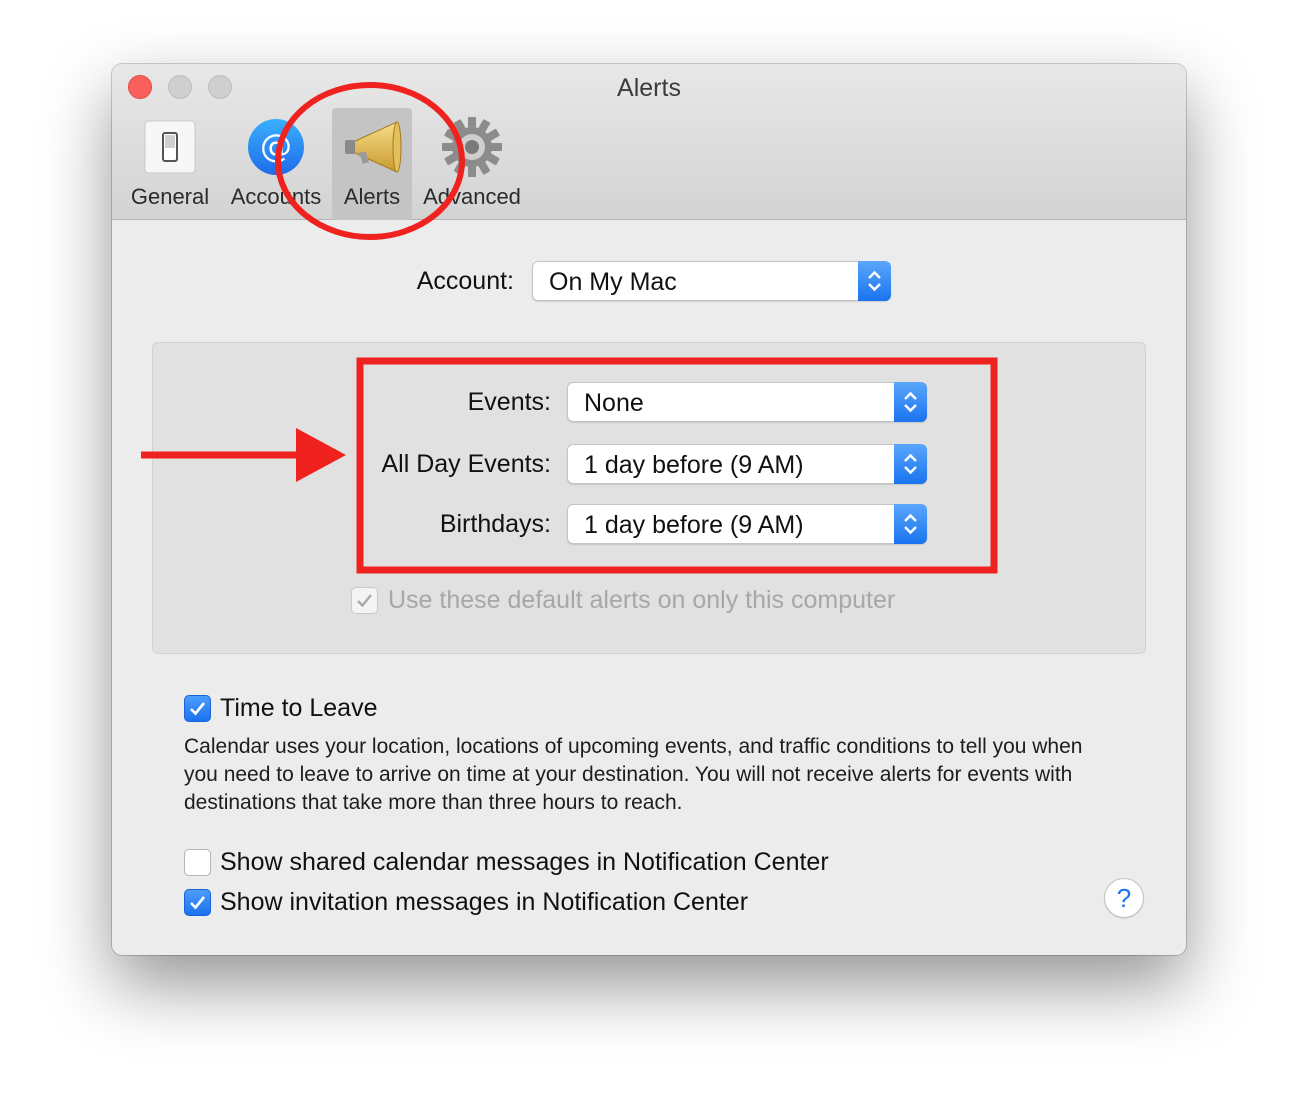  I want to click on switch-icon, so click(170, 147).